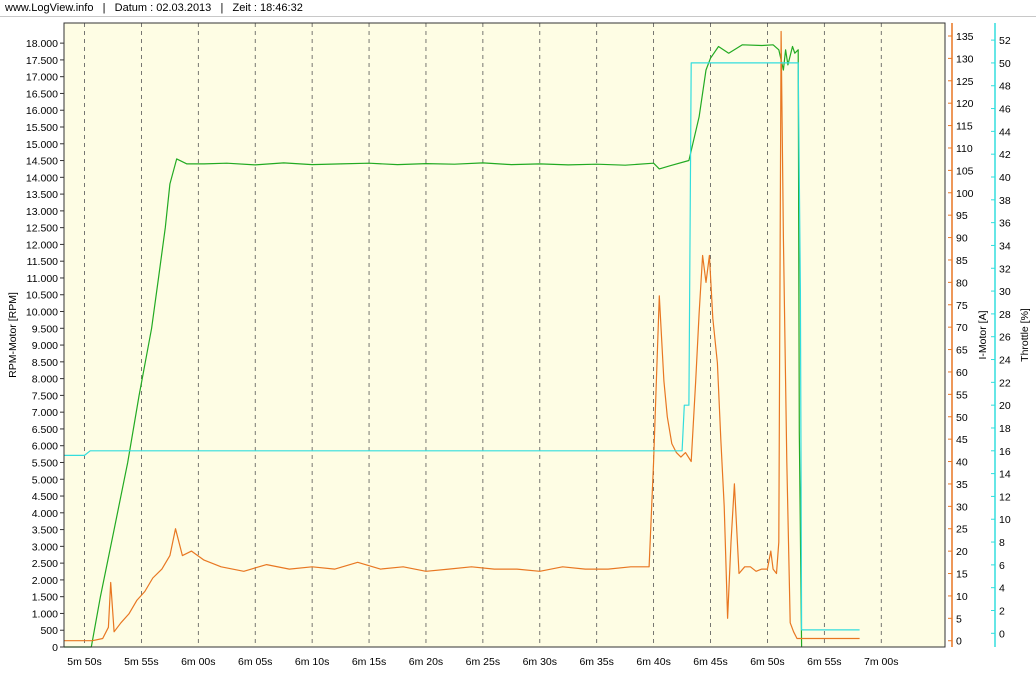 The image size is (1036, 673). I want to click on x-tick-label: 6m 25s, so click(483, 662).